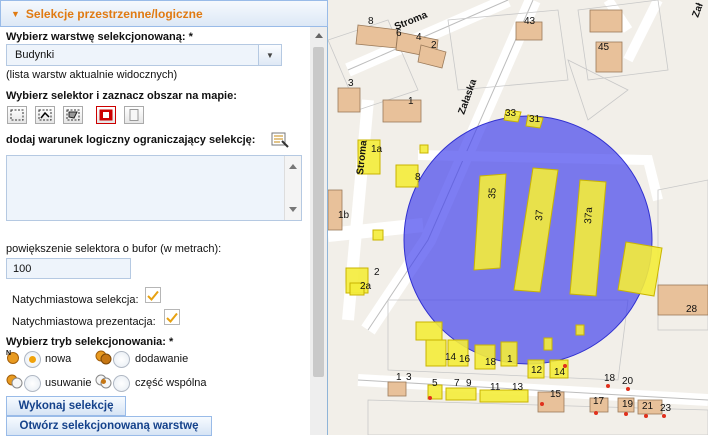 Image resolution: width=708 pixels, height=436 pixels. I want to click on house-number: 35, so click(493, 193).